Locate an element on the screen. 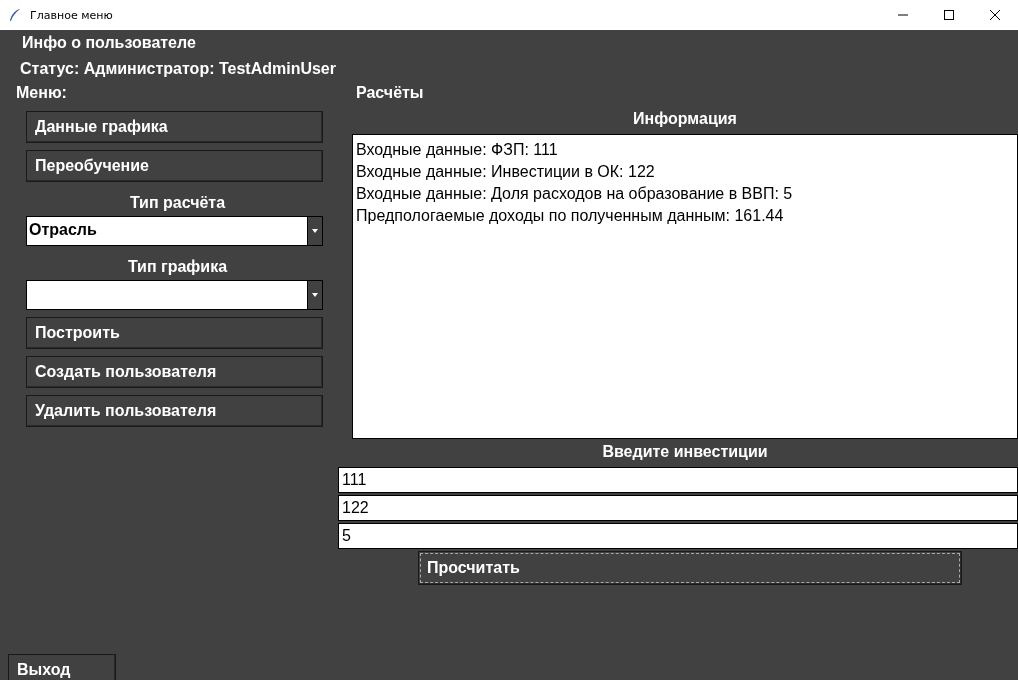 Image resolution: width=1018 pixels, height=680 pixels. info-title: Информация is located at coordinates (685, 119).